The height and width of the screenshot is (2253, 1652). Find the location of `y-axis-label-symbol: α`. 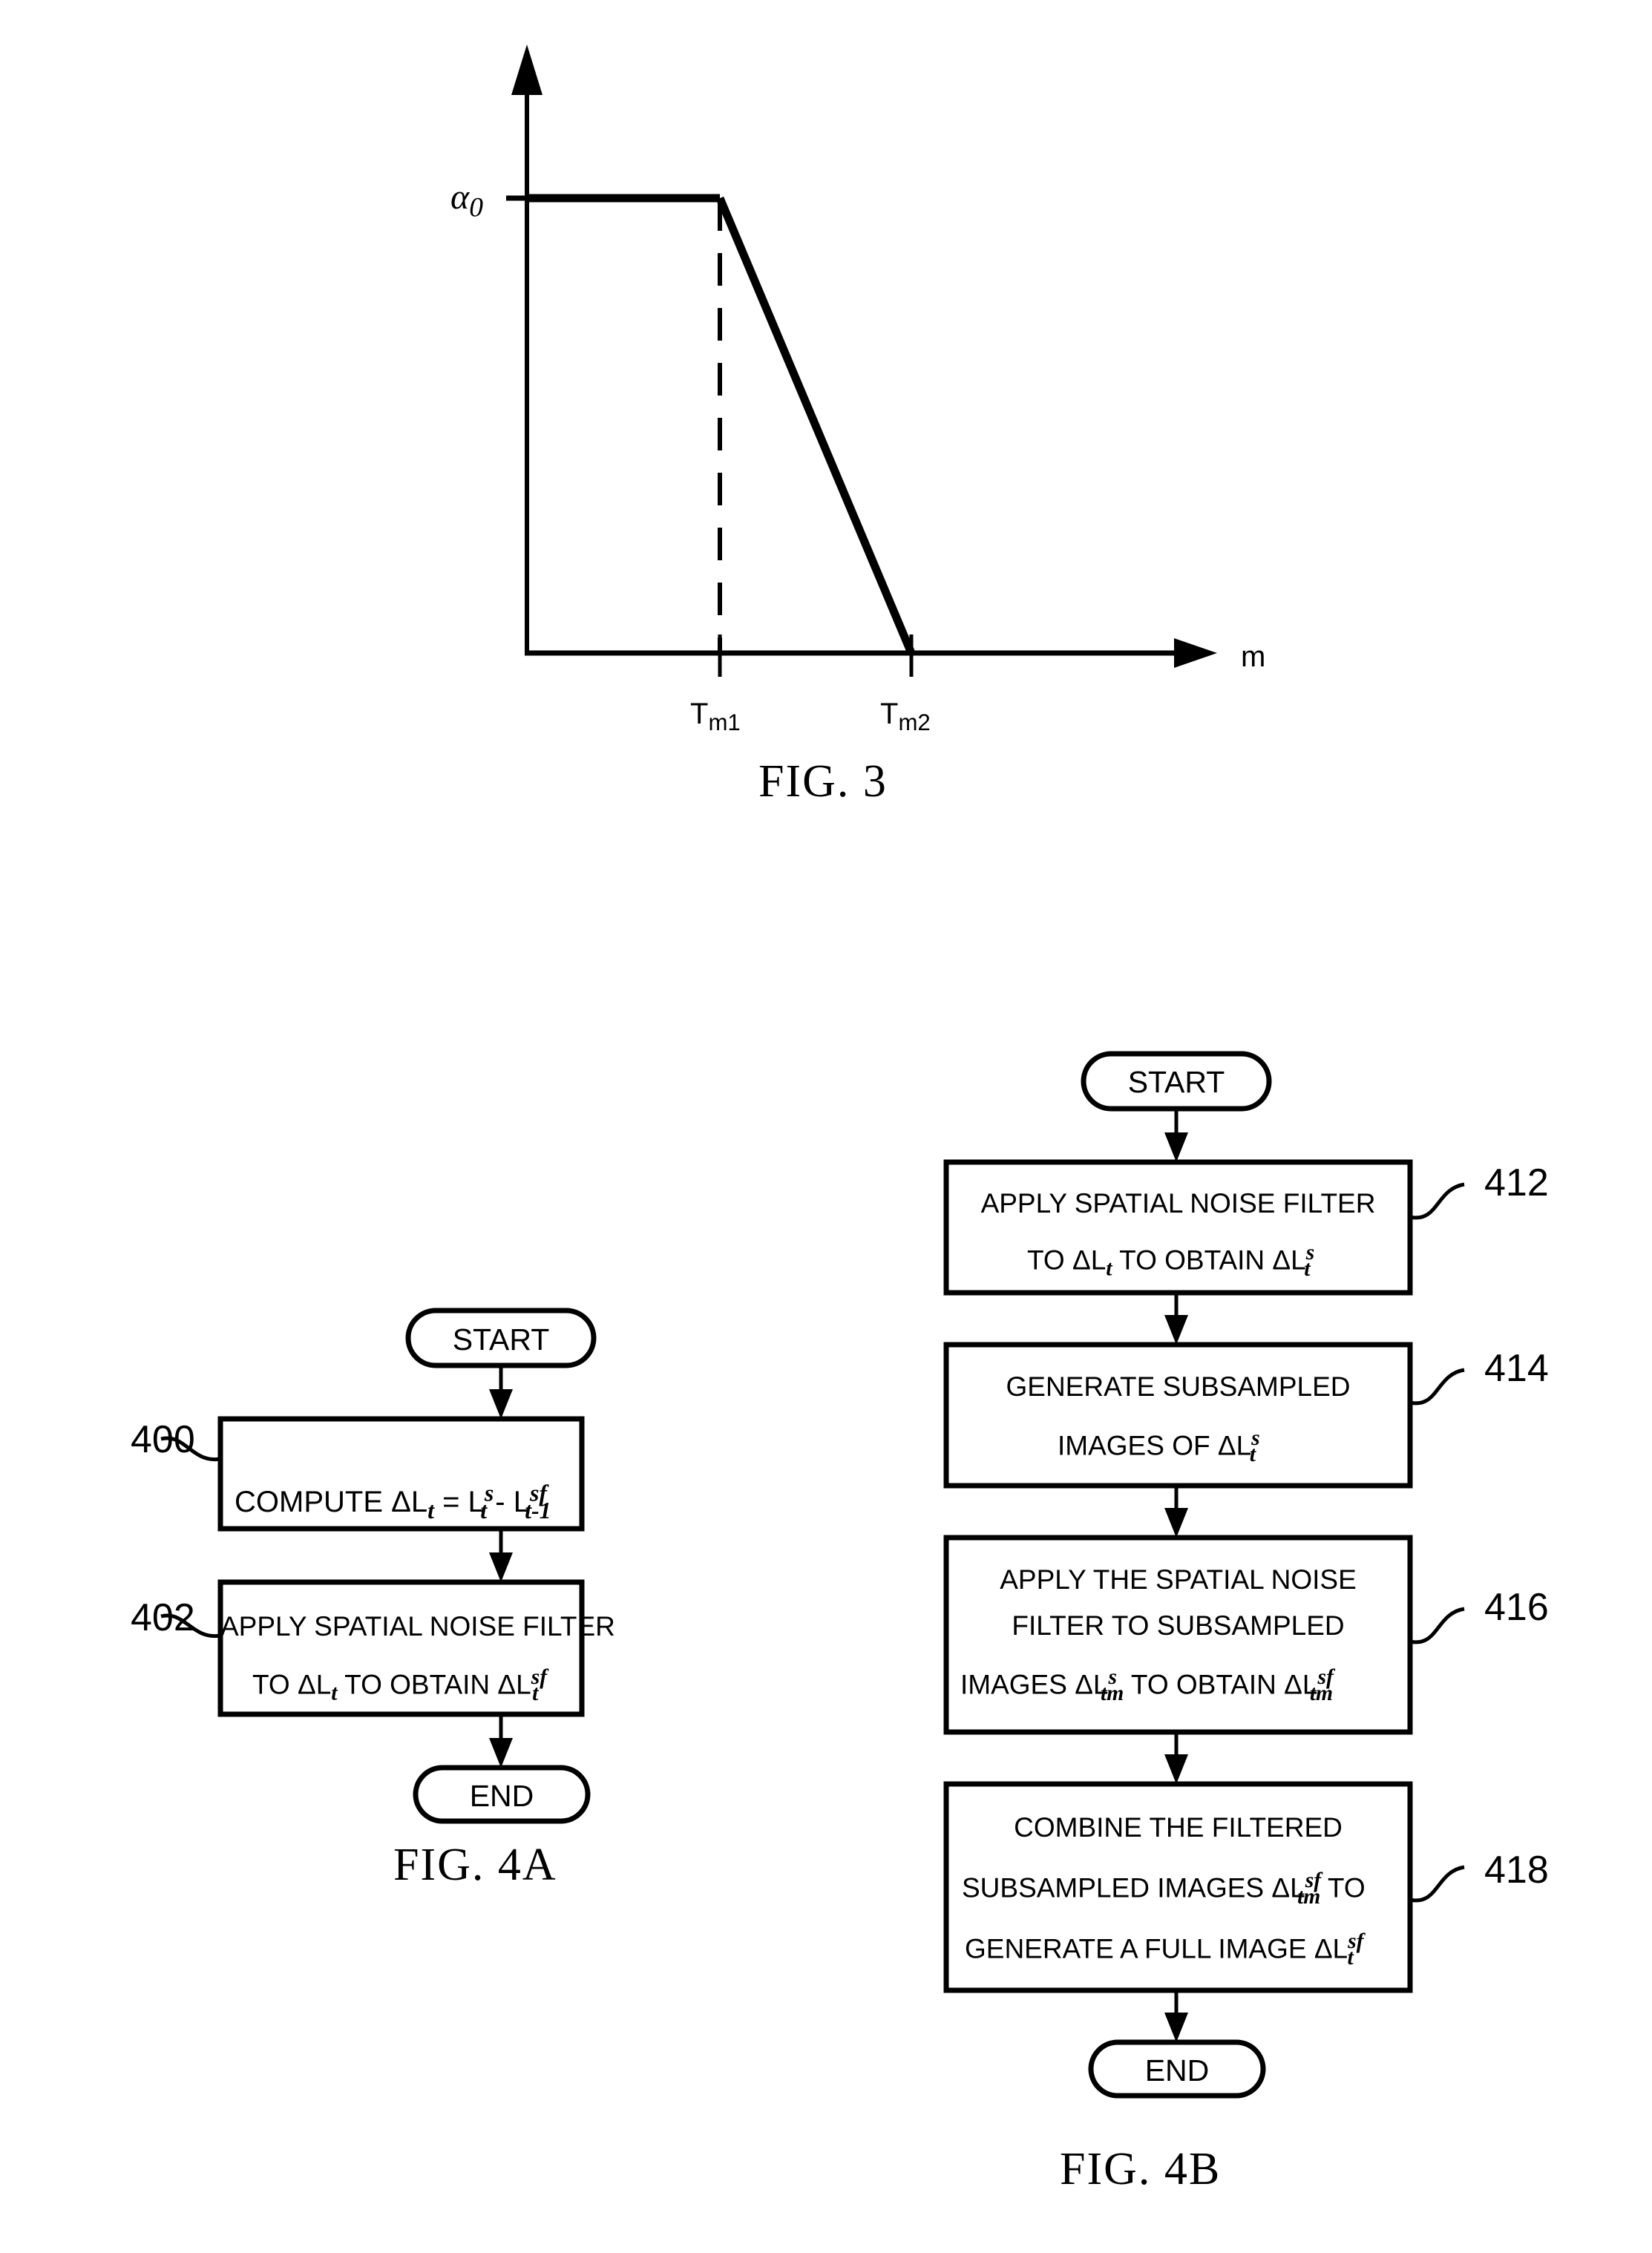

y-axis-label-symbol: α is located at coordinates (460, 197).